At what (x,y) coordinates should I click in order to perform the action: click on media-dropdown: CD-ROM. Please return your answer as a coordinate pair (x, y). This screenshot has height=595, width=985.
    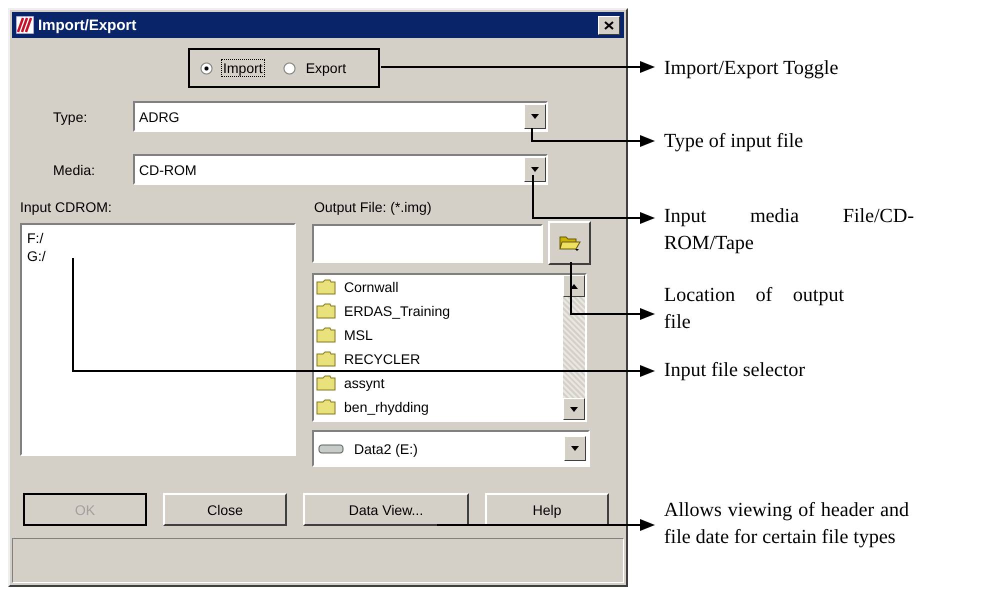
    Looking at the image, I should click on (340, 169).